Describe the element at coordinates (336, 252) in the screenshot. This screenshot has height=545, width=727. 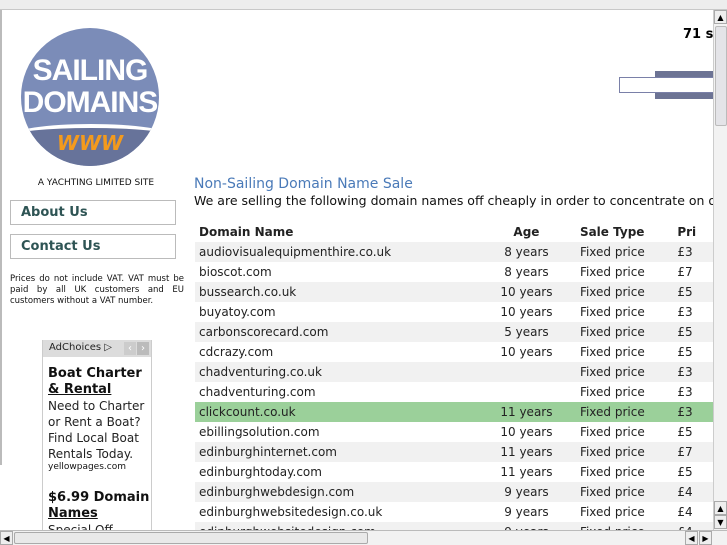
I see `cell-domain-name: audiovisualequipmenthire.co.uk` at that location.